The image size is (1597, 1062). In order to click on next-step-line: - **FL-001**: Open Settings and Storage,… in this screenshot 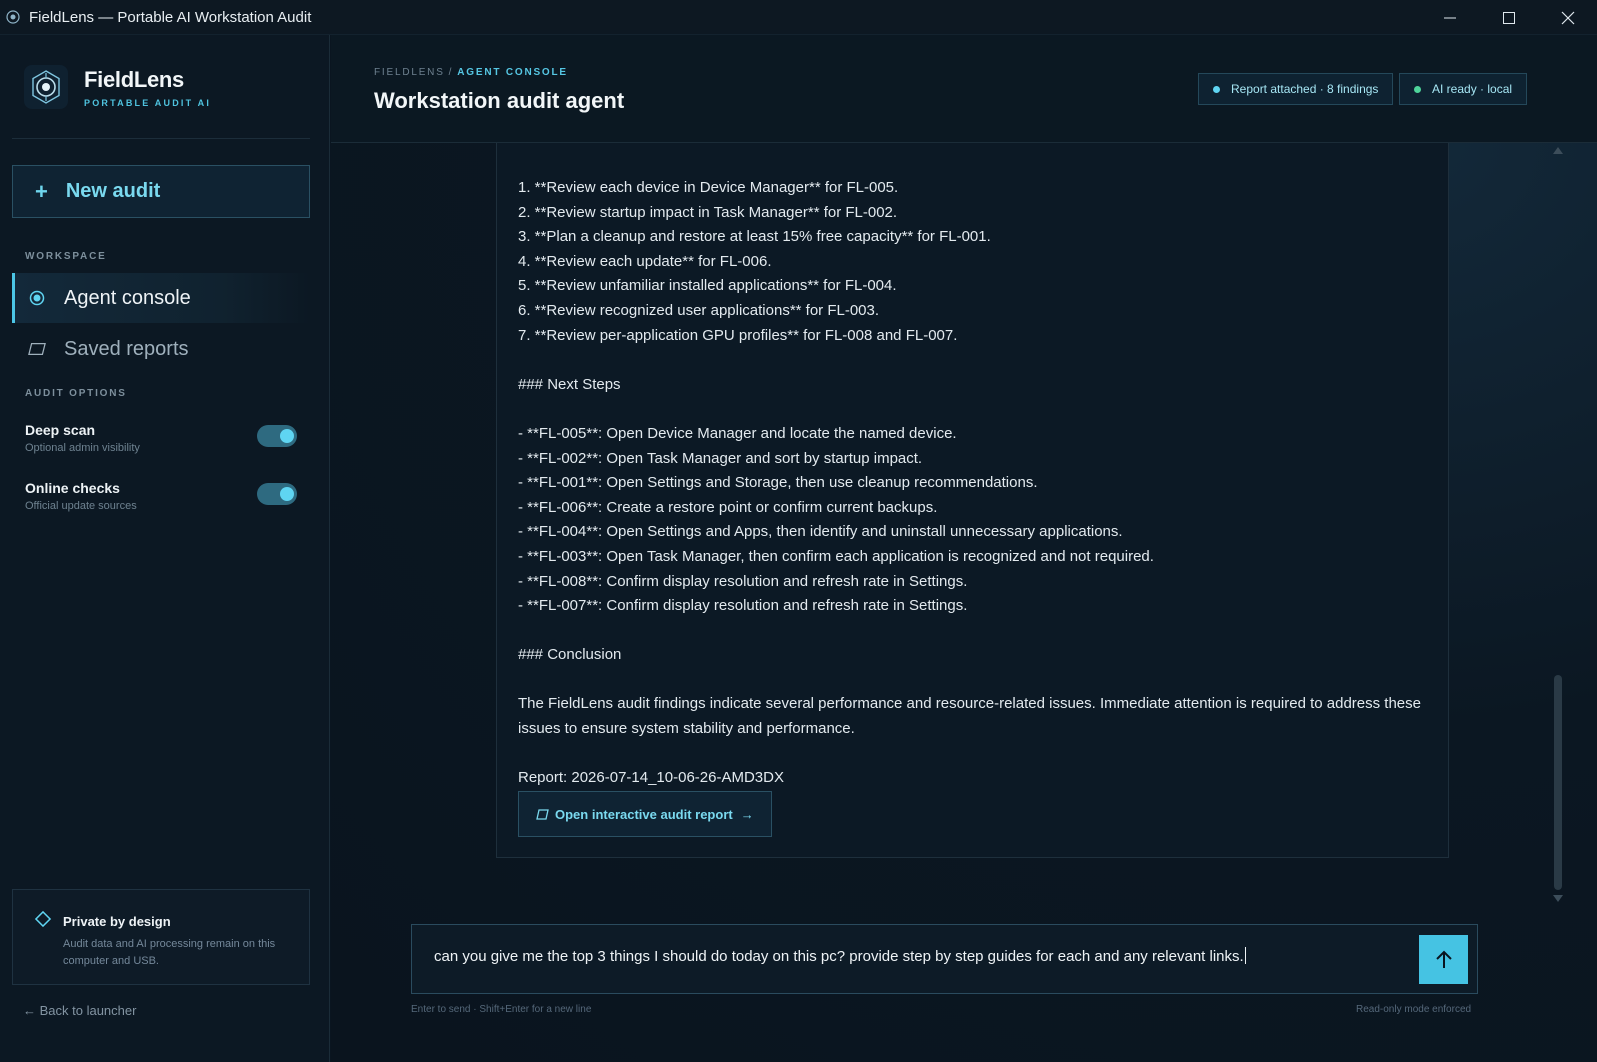, I will do `click(778, 483)`.